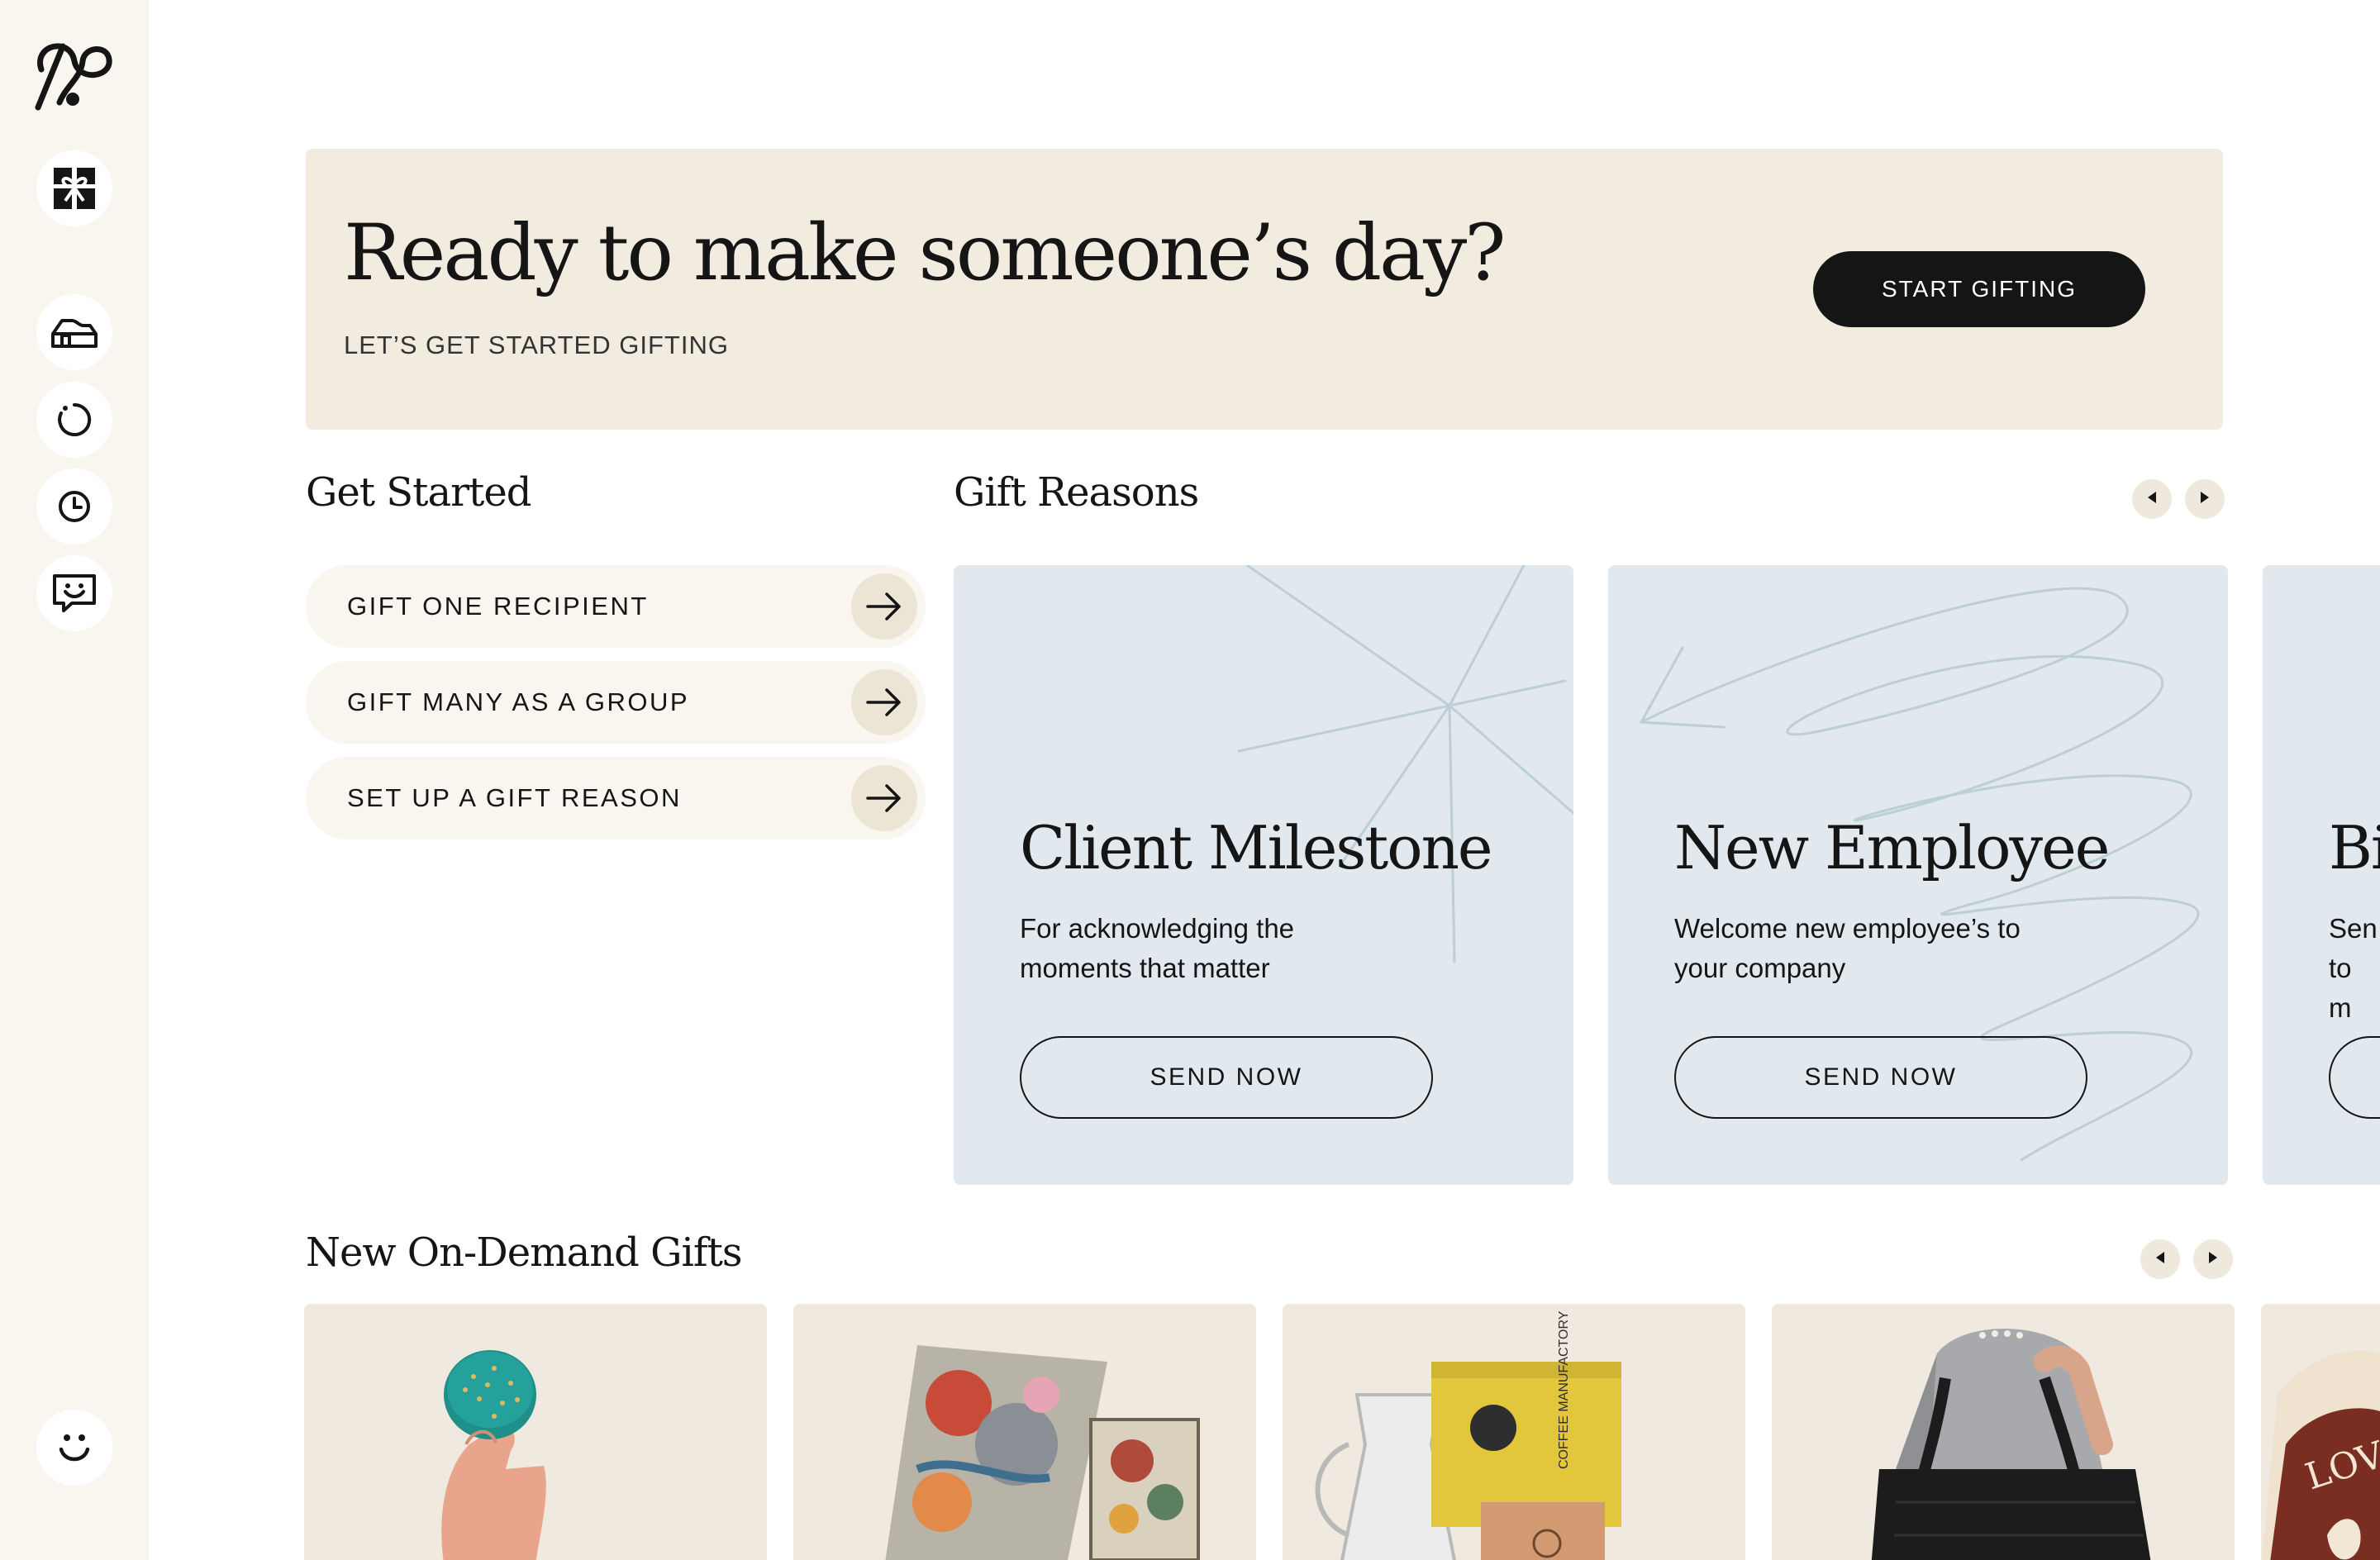 The image size is (2380, 1560). I want to click on gift-one-recipient-button: GIFT ONE RECIPIENT, so click(616, 606).